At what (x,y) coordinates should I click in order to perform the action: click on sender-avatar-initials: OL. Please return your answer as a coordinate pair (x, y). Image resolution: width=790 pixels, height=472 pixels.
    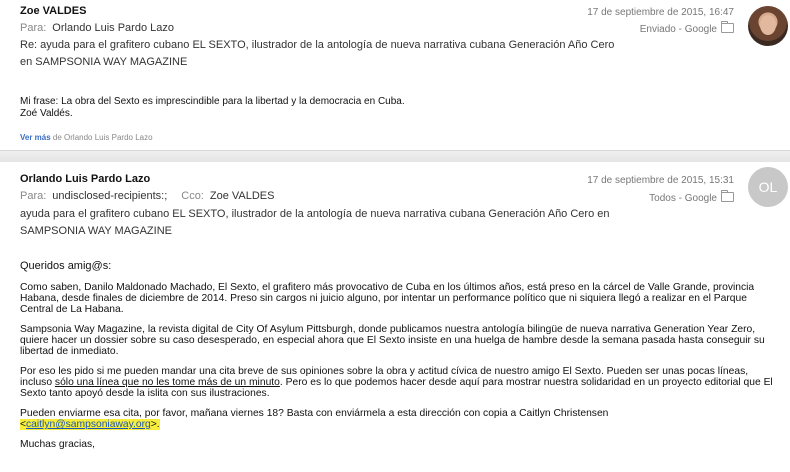
    Looking at the image, I should click on (768, 187).